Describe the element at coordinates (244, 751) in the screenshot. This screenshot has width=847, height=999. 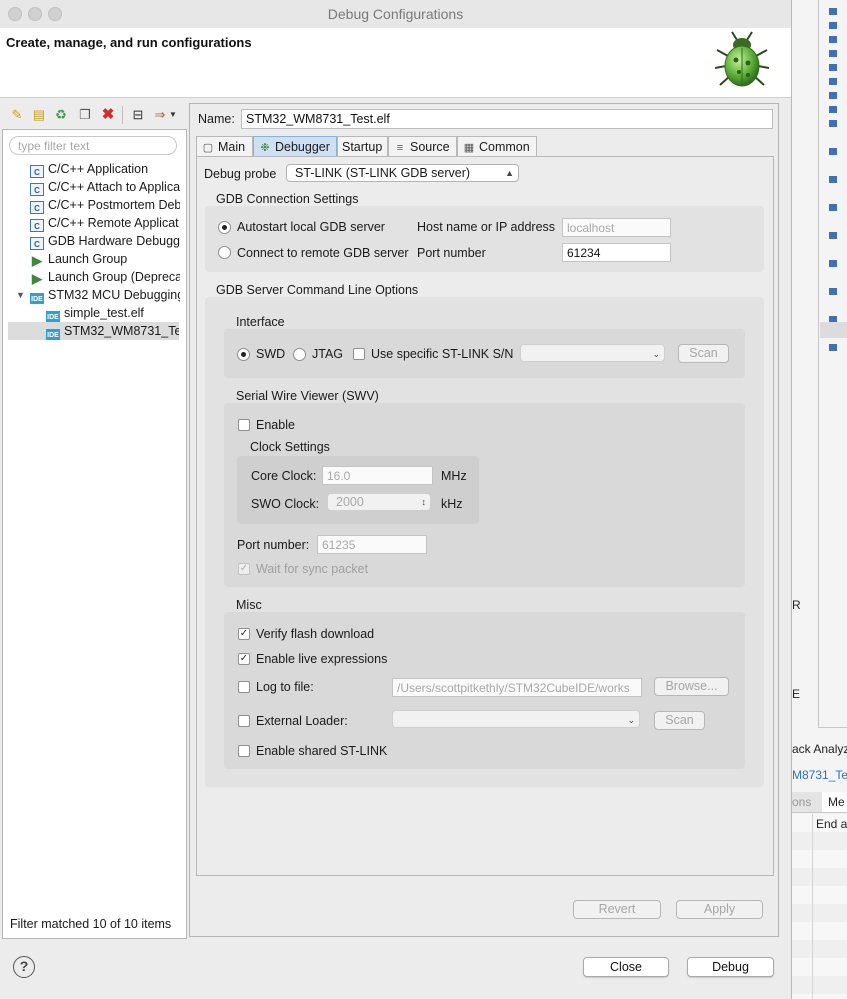
I see `shared-stlink-checkbox` at that location.